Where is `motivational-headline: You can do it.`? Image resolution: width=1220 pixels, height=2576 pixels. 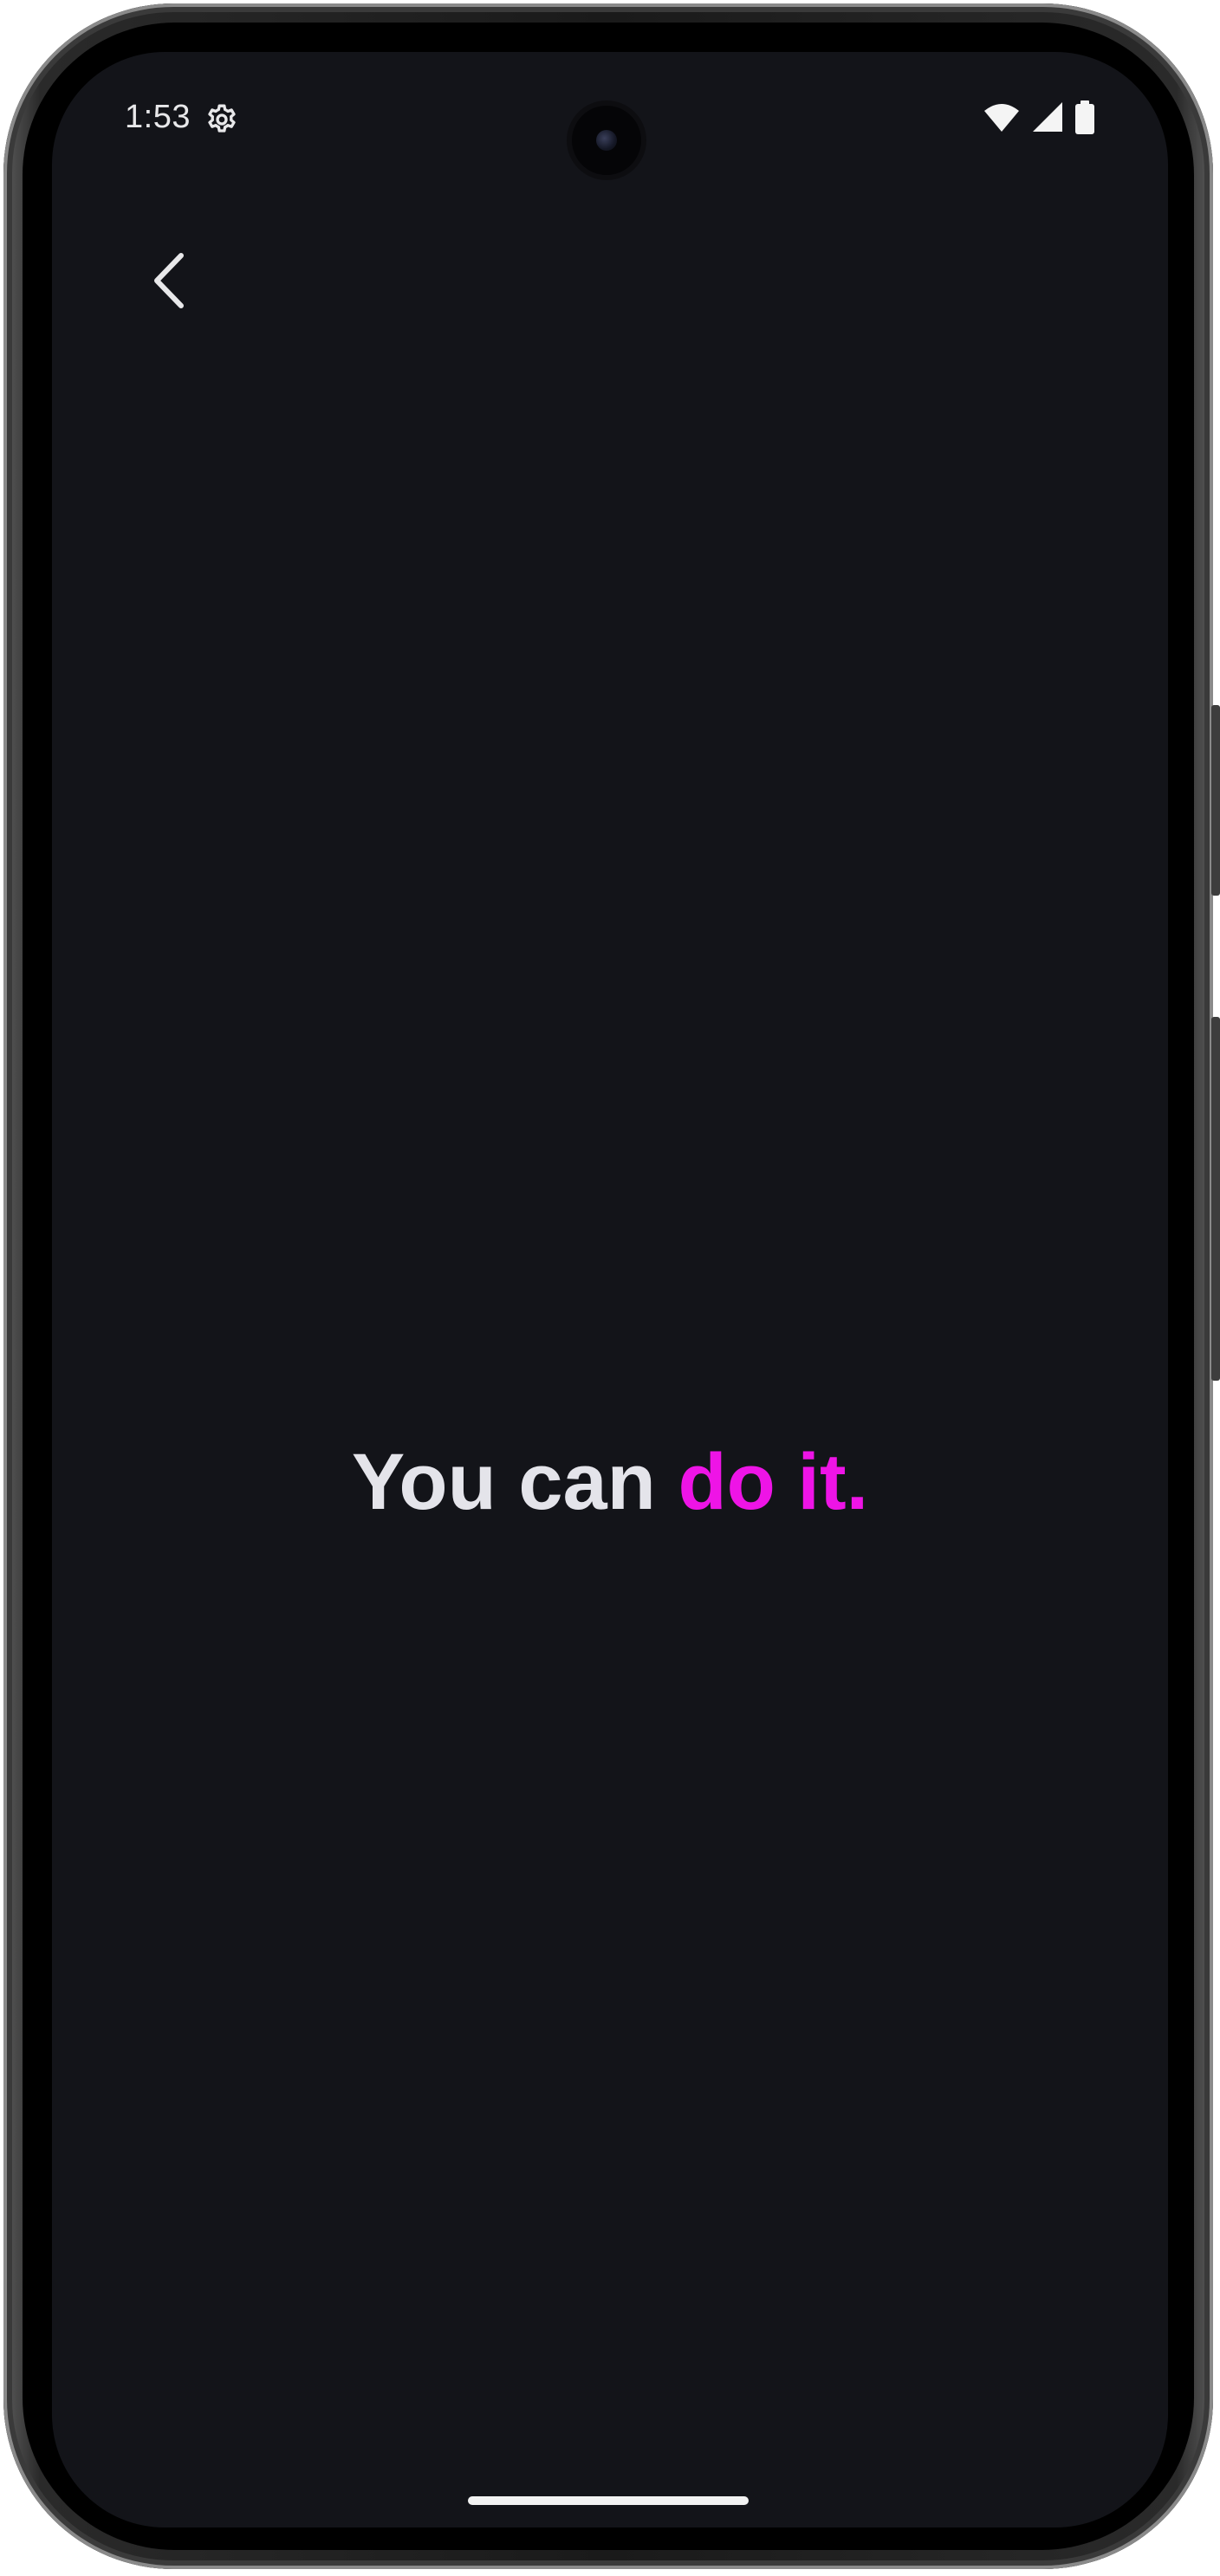 motivational-headline: You can do it. is located at coordinates (610, 1482).